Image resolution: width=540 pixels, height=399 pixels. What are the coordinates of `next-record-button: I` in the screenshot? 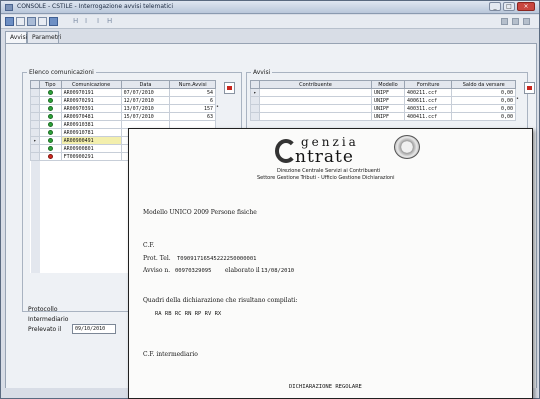 It's located at (98, 21).